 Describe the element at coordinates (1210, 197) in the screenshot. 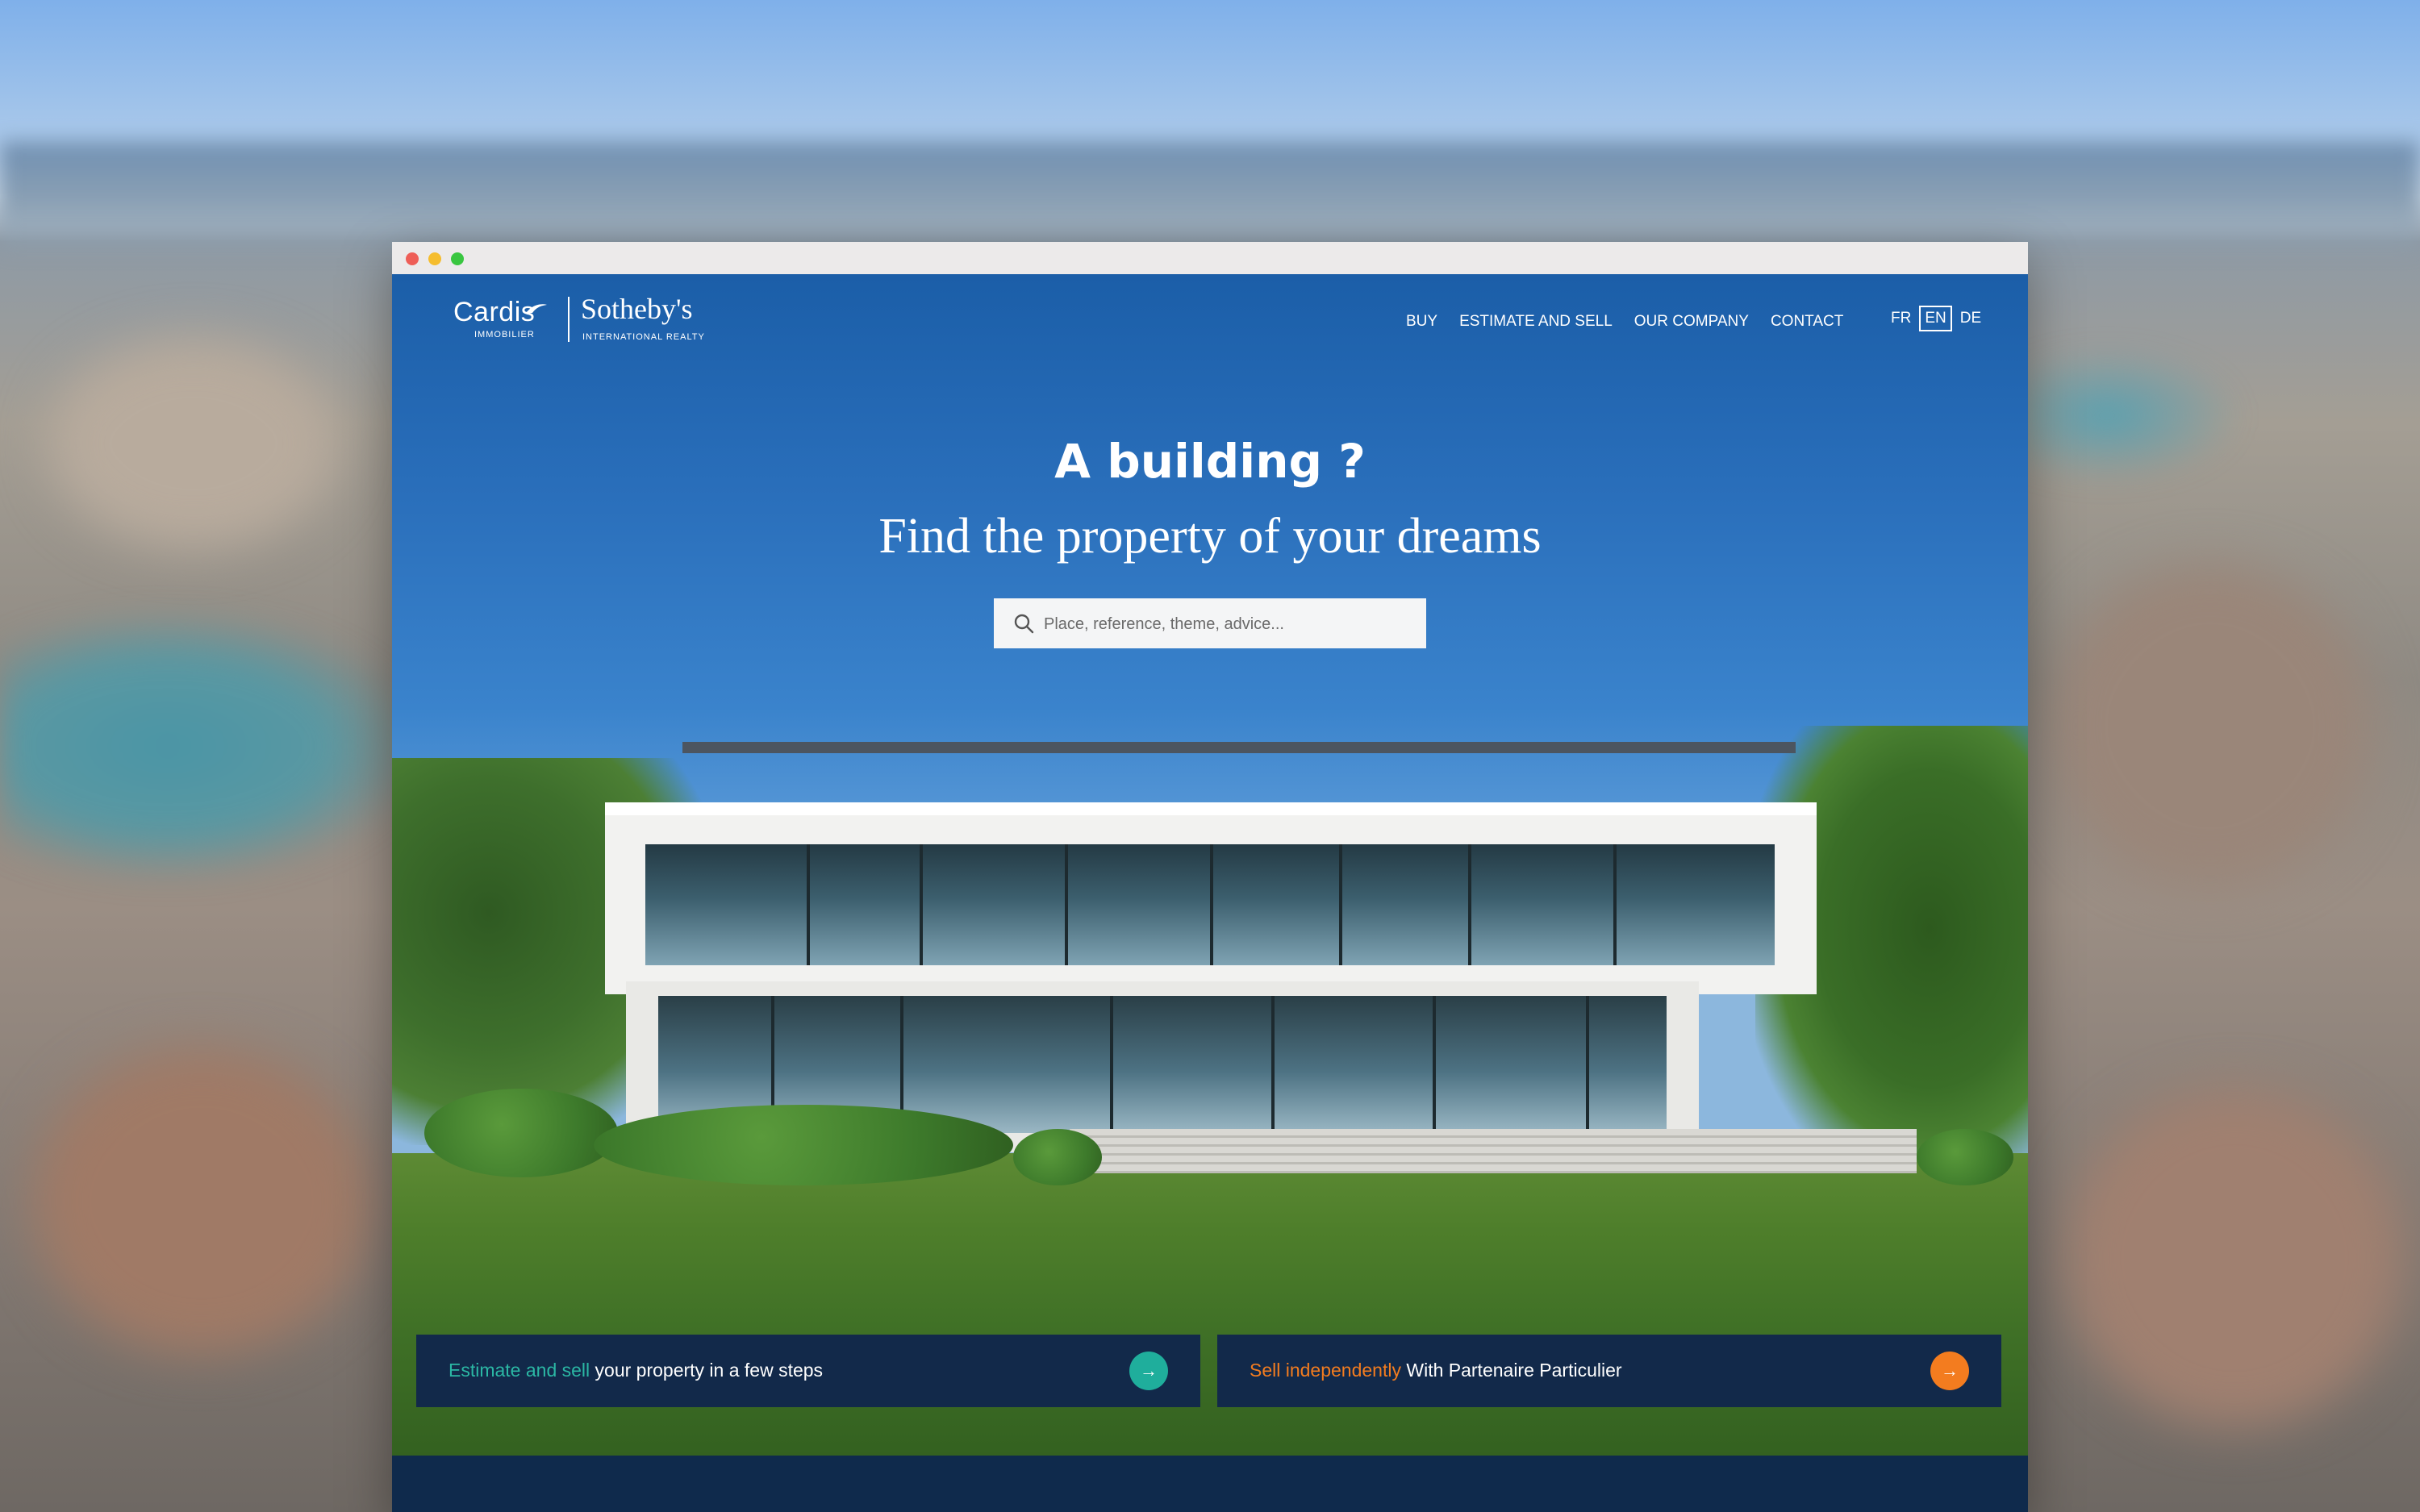

I see `background-mountains` at that location.